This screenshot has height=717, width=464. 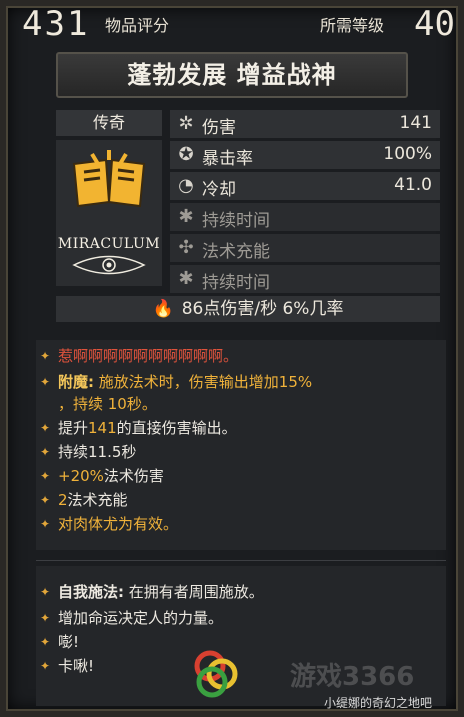 I want to click on watermark-user-text: 小缇娜的奇幻之地吧, so click(x=378, y=703).